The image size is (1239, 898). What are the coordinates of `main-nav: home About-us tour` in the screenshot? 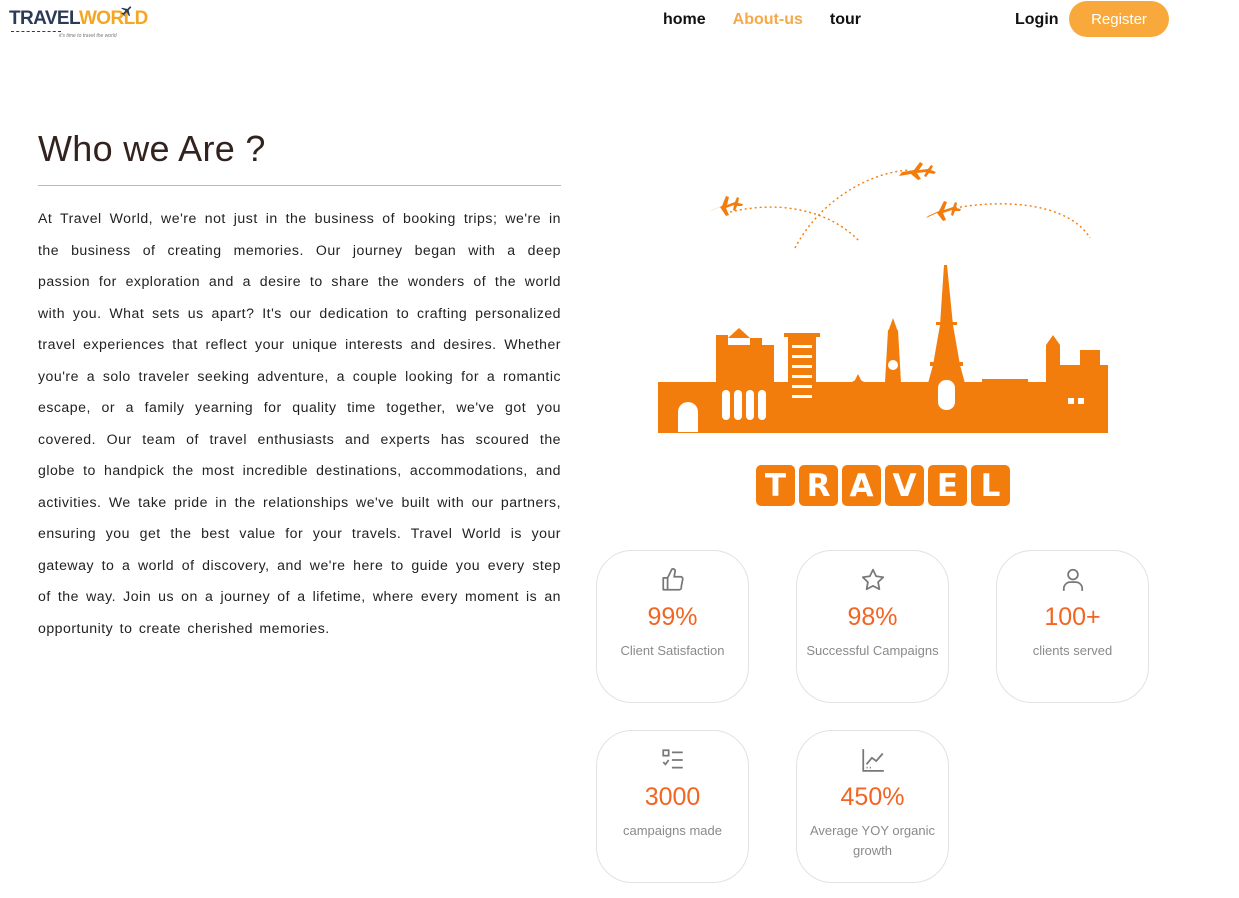 It's located at (762, 20).